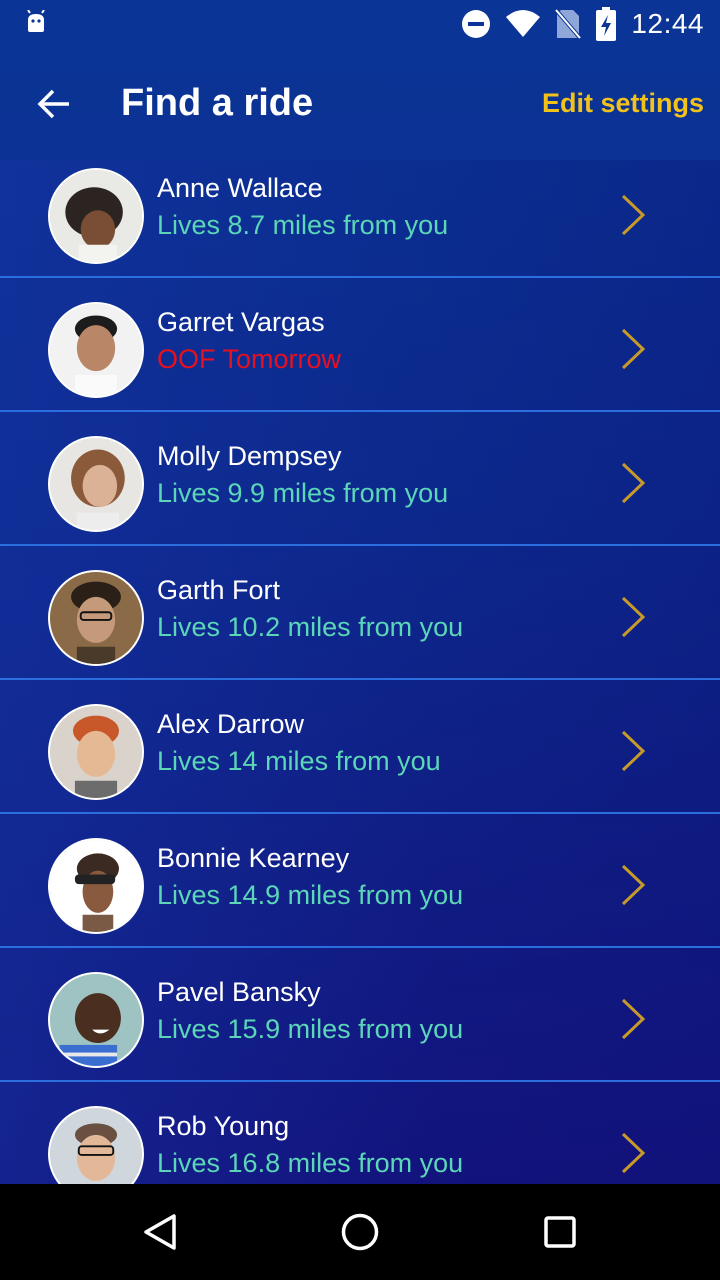  What do you see at coordinates (299, 761) in the screenshot?
I see `person-distance: Lives 14 miles from you` at bounding box center [299, 761].